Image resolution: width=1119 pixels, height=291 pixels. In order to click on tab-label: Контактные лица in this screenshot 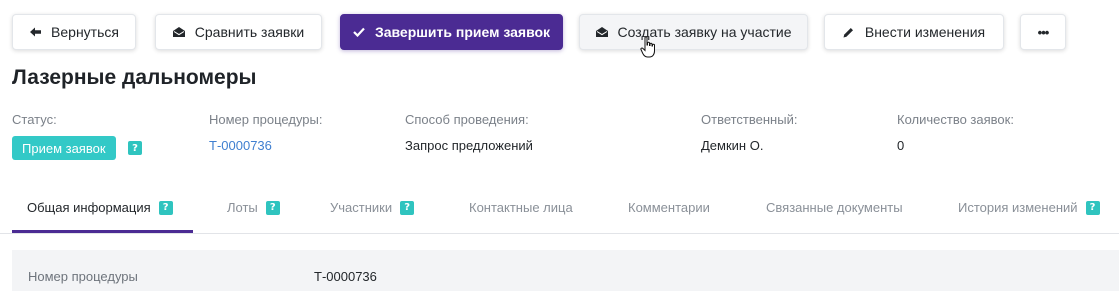, I will do `click(521, 207)`.